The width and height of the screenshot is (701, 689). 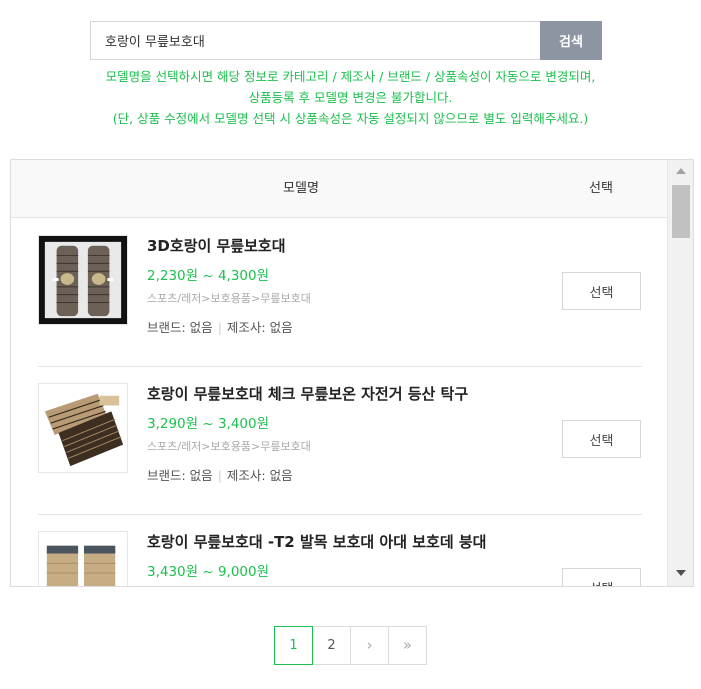 What do you see at coordinates (308, 394) in the screenshot?
I see `product-name: 호랑이 무릎보호대 체크 무릎보온 자전거 등산 탁구` at bounding box center [308, 394].